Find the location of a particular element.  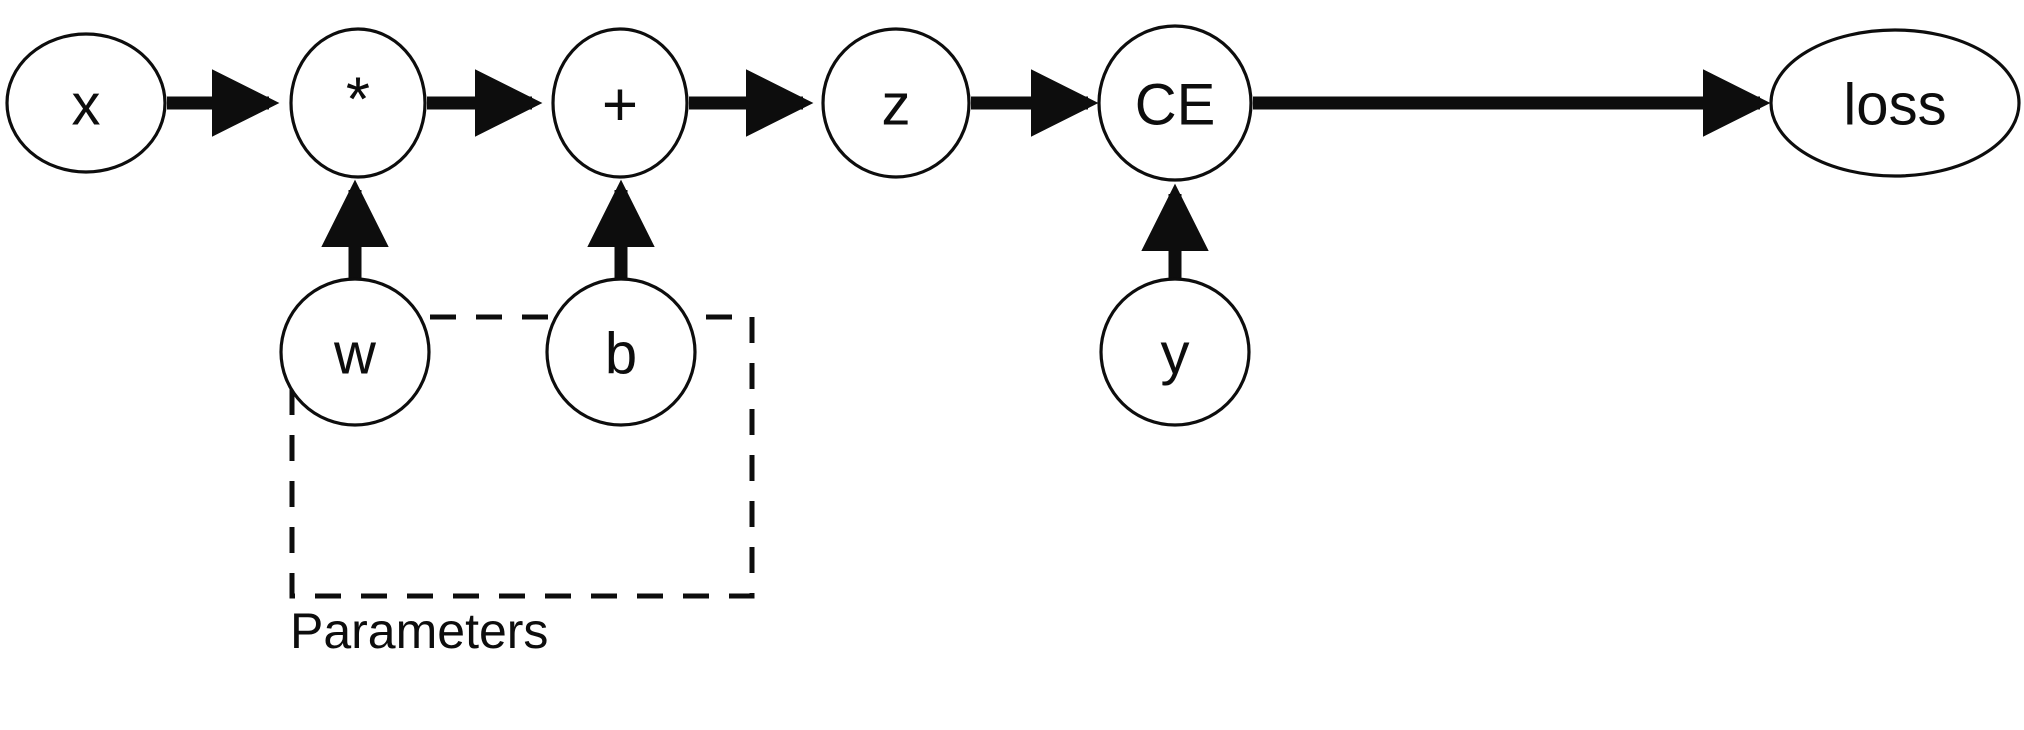

node-loss-label: loss is located at coordinates (1894, 105).